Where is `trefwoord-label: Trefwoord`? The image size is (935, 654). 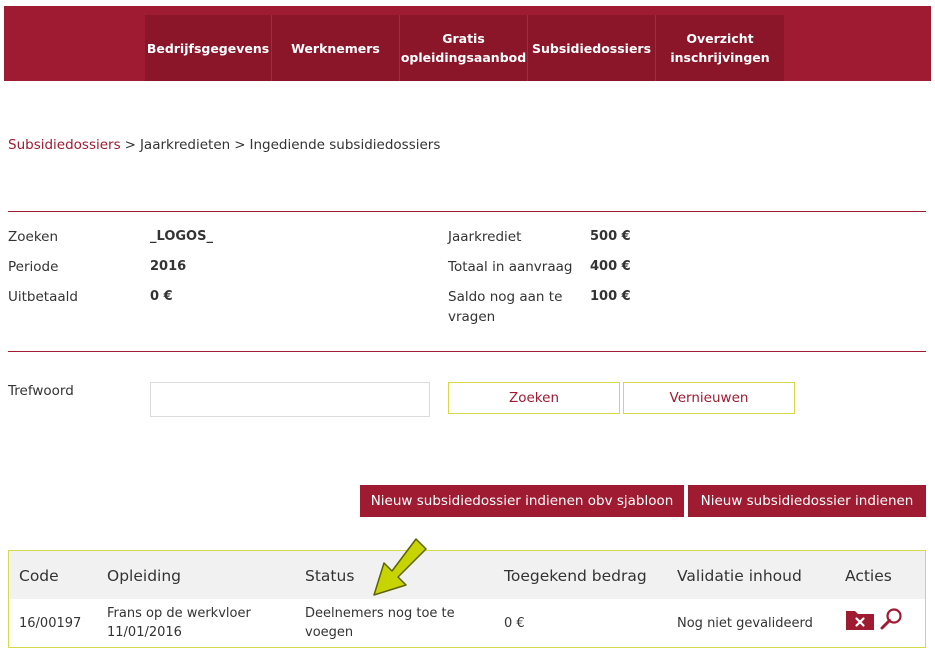
trefwoord-label: Trefwoord is located at coordinates (41, 391).